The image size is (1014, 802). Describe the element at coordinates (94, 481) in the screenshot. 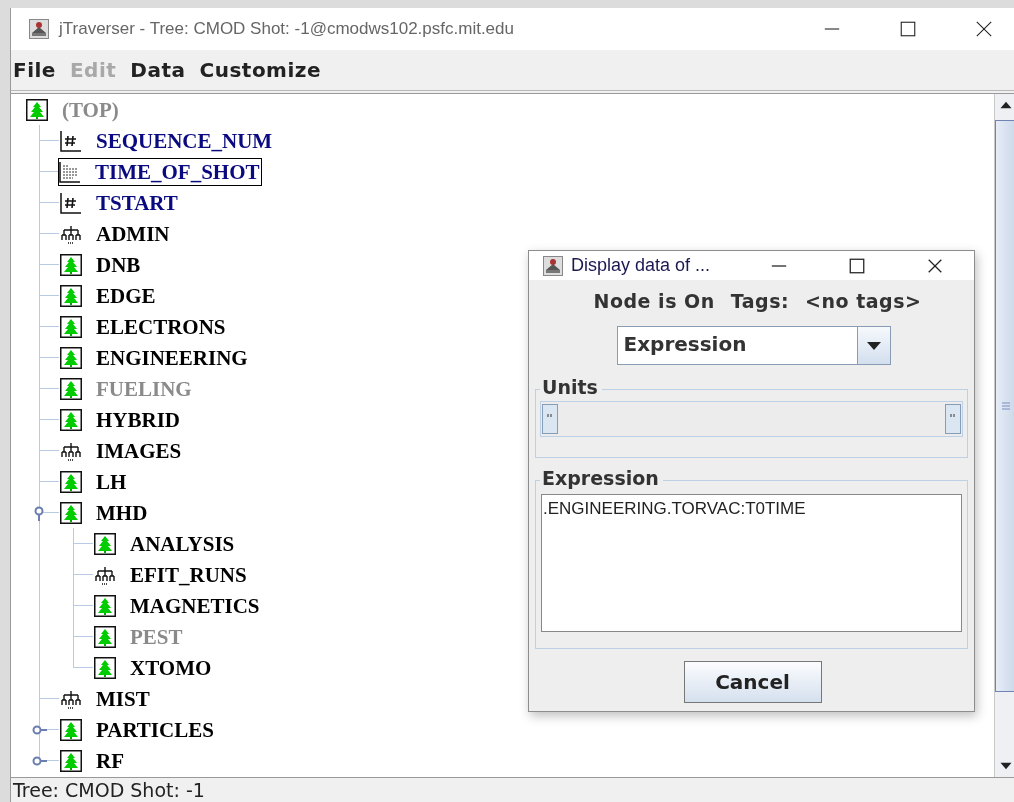

I see `tree-node: LH` at that location.